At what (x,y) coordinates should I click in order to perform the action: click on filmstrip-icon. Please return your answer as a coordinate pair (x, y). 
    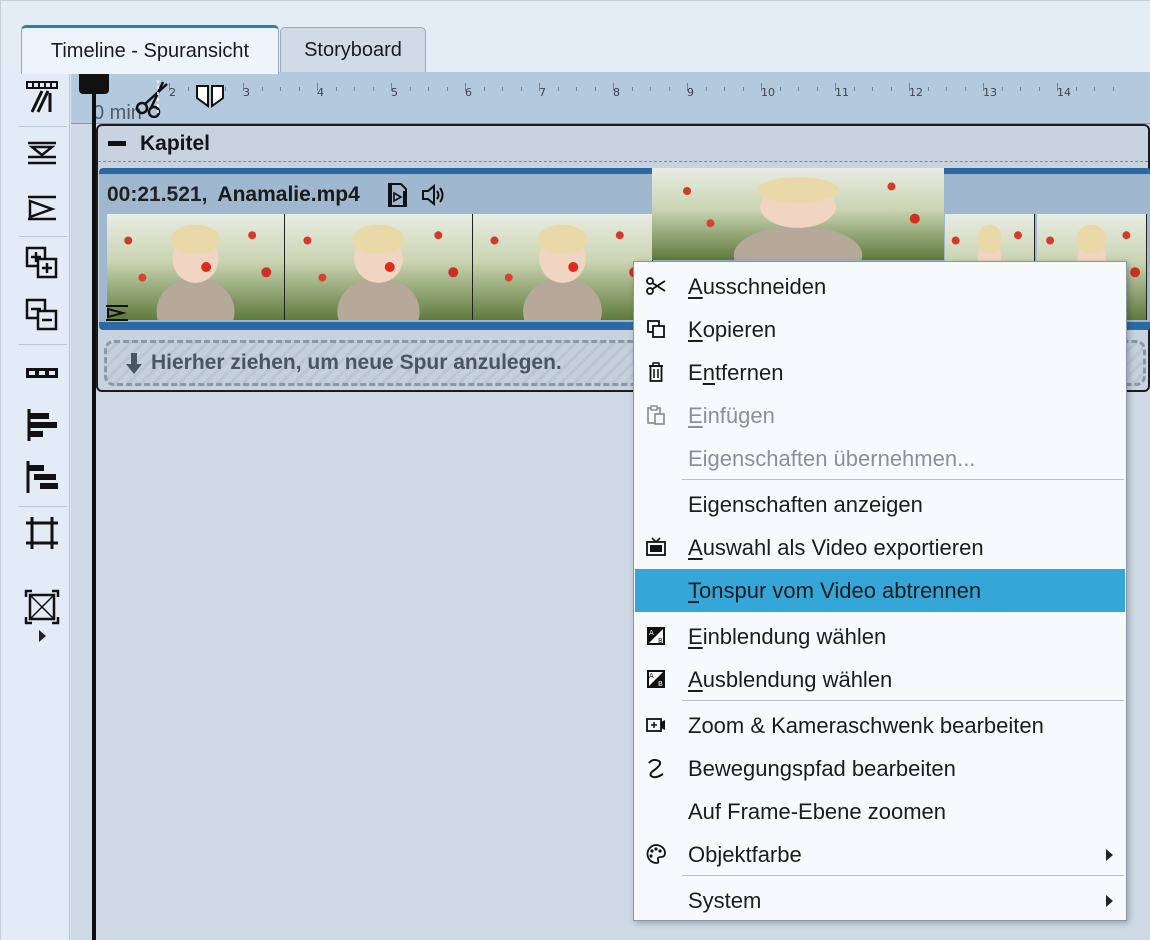
    Looking at the image, I should click on (42, 373).